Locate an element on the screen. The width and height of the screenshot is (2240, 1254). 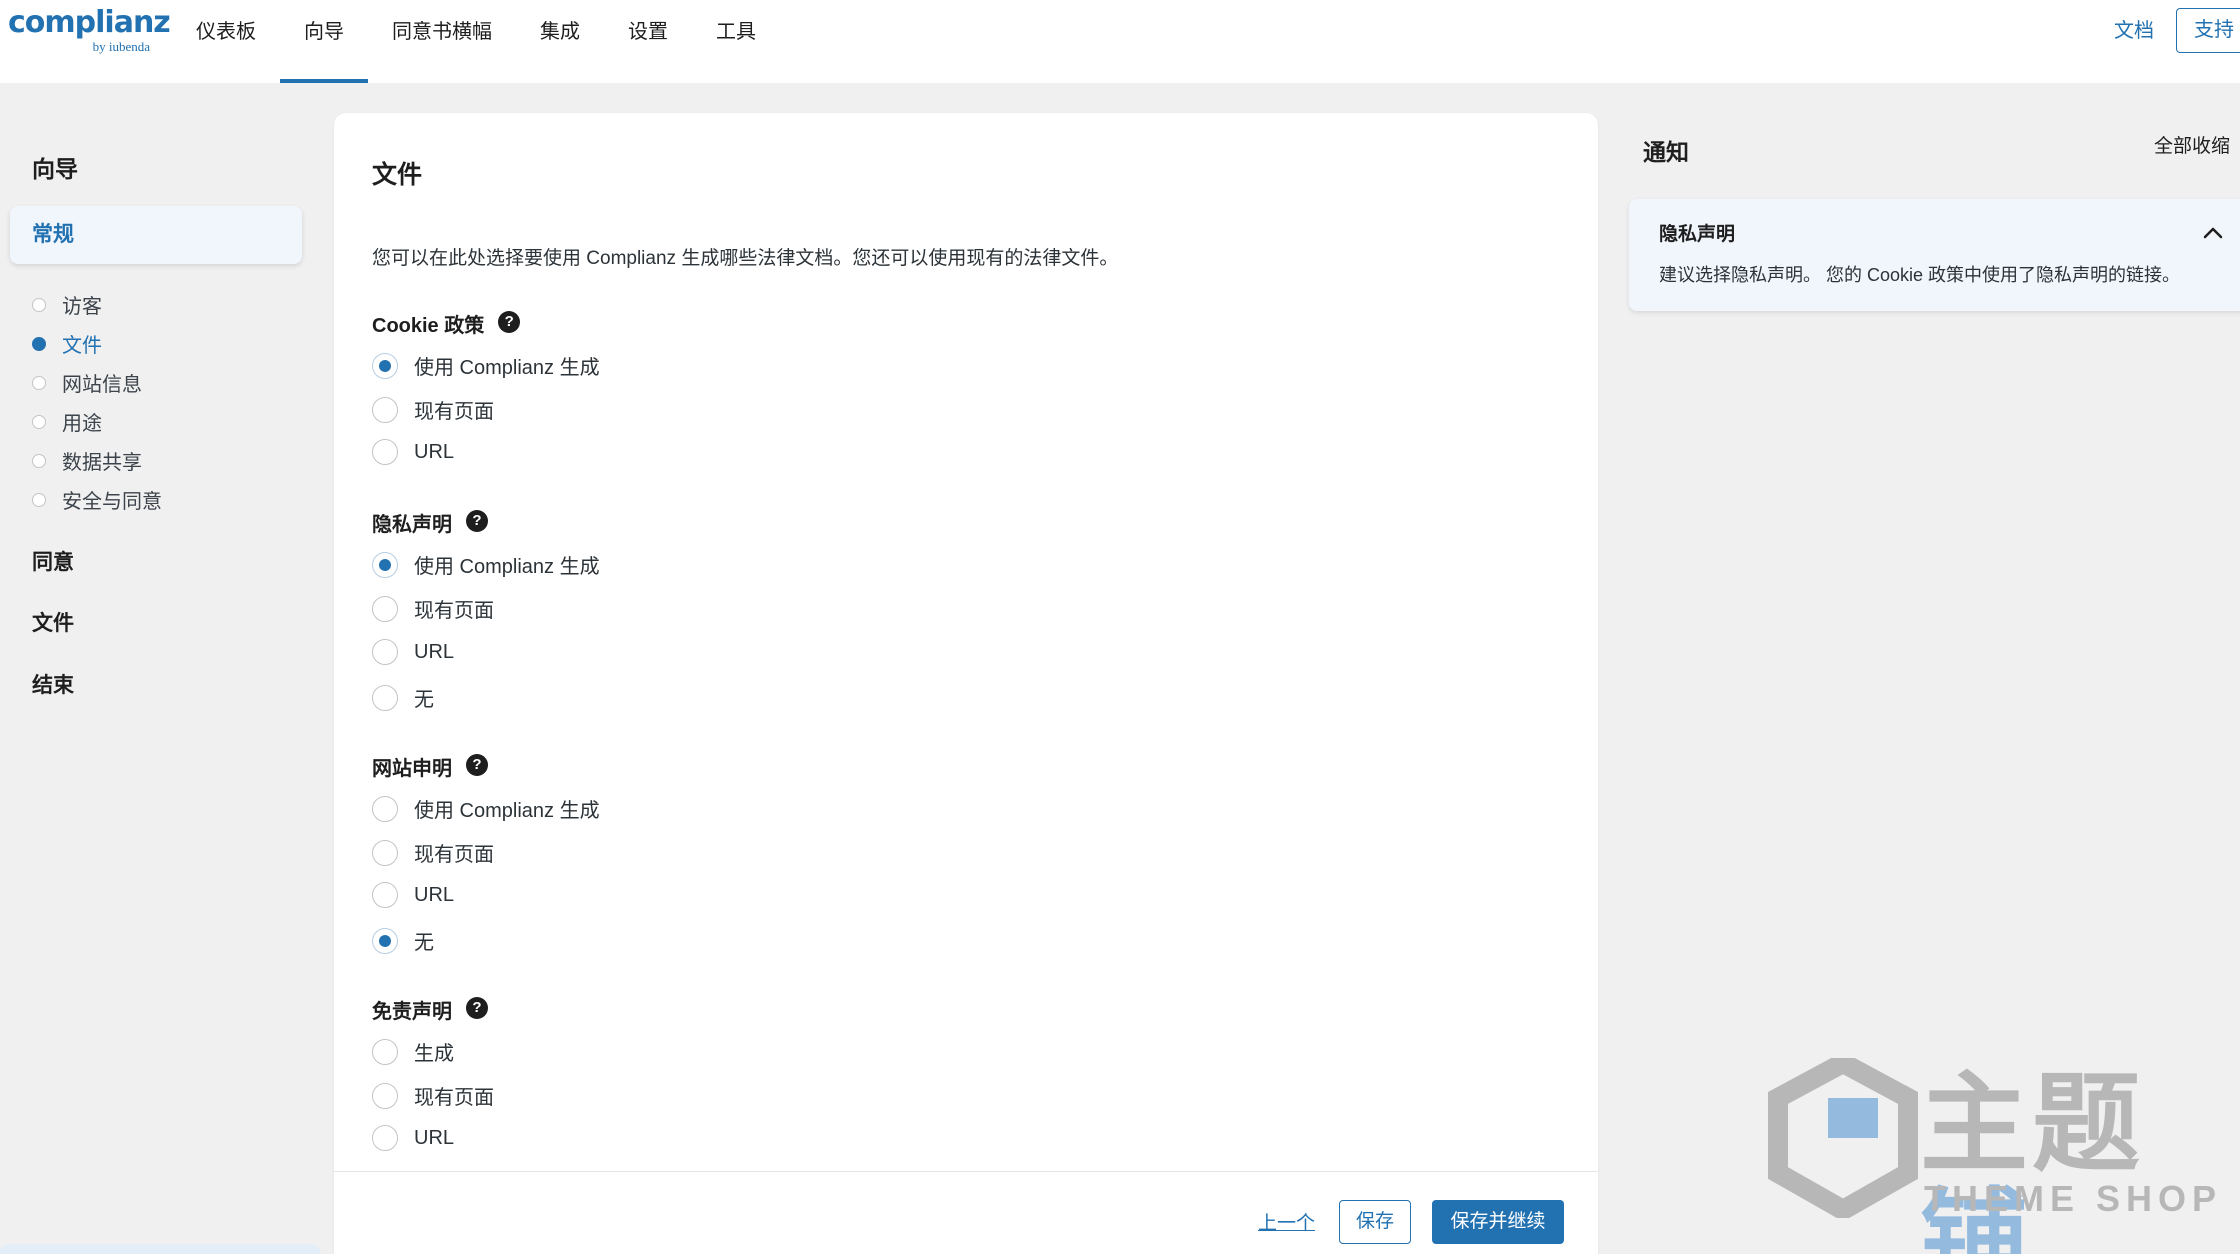
radio-cookie-generate: 使用 Complianz 生成 is located at coordinates (486, 365).